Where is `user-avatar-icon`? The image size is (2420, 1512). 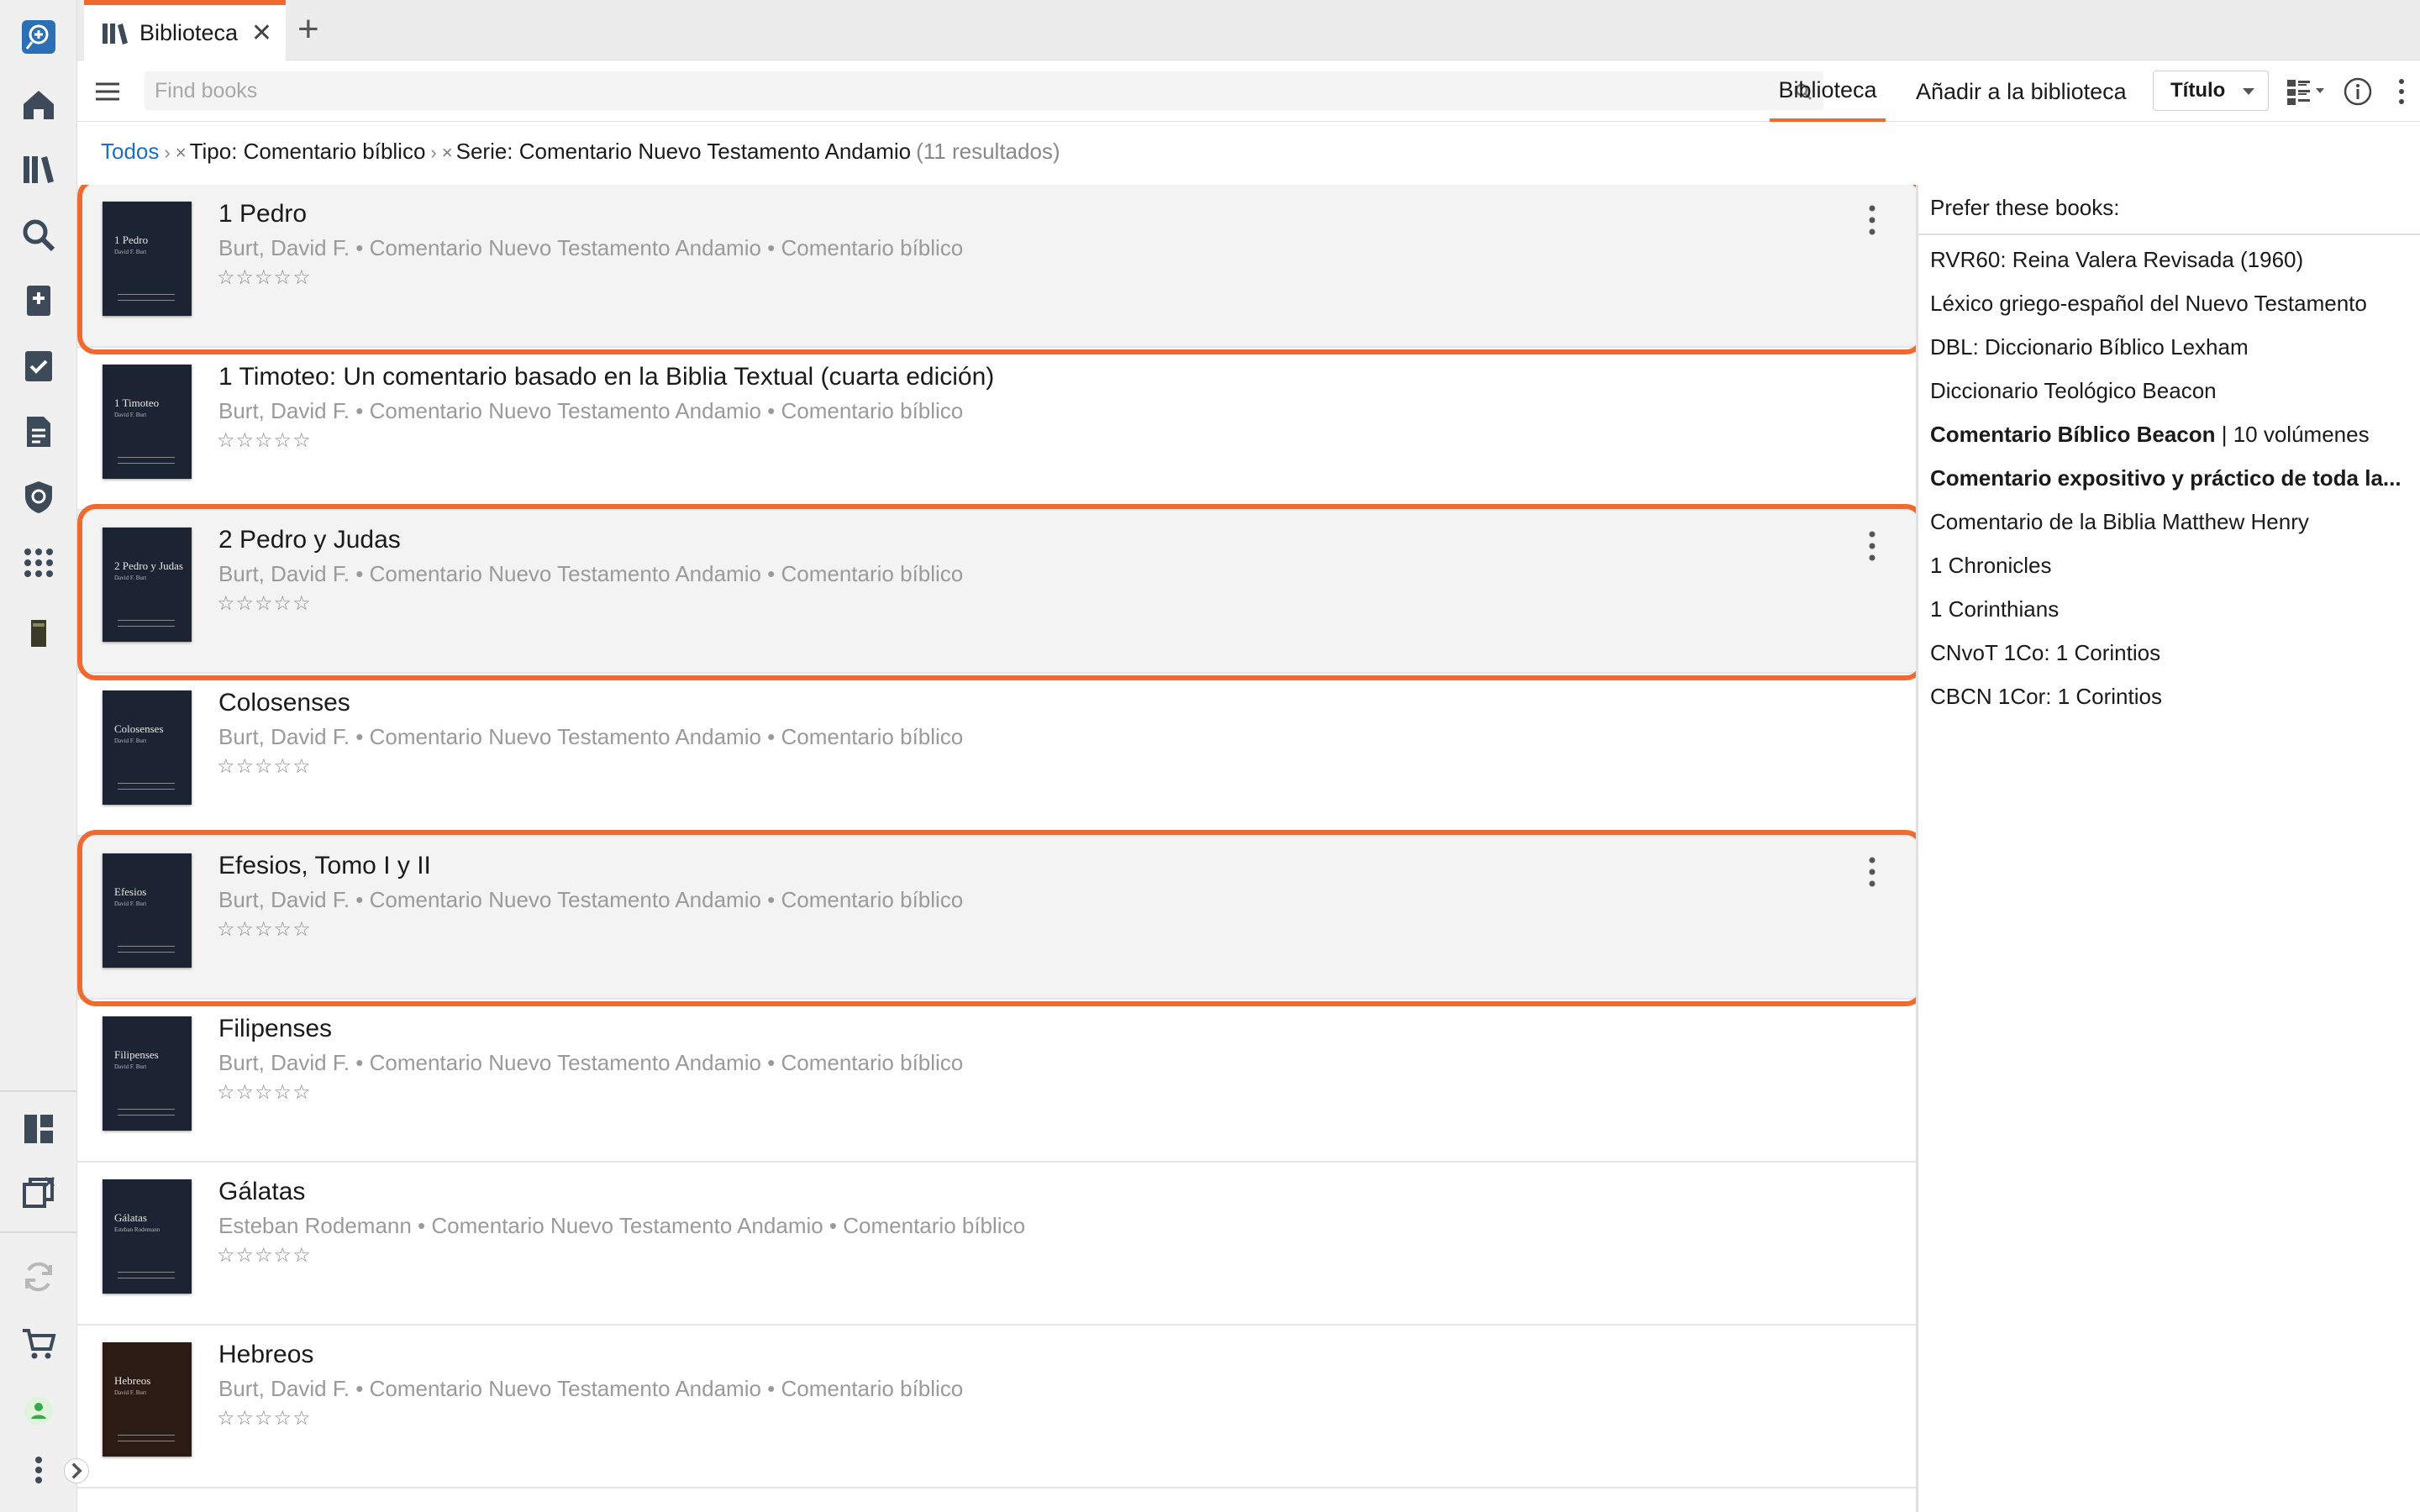
user-avatar-icon is located at coordinates (38, 1411).